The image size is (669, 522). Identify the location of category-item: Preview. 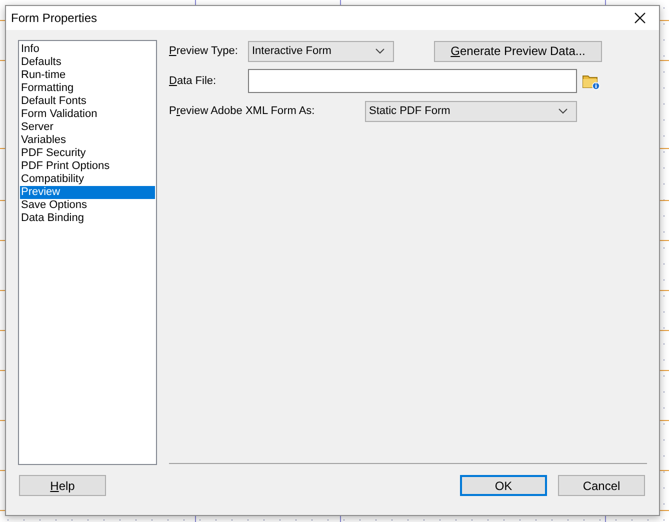
(87, 192).